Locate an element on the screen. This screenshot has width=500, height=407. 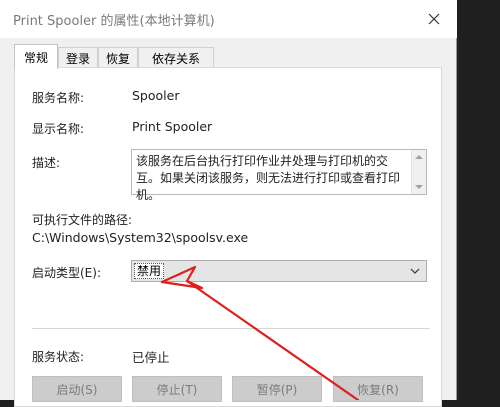
close-button is located at coordinates (434, 19).